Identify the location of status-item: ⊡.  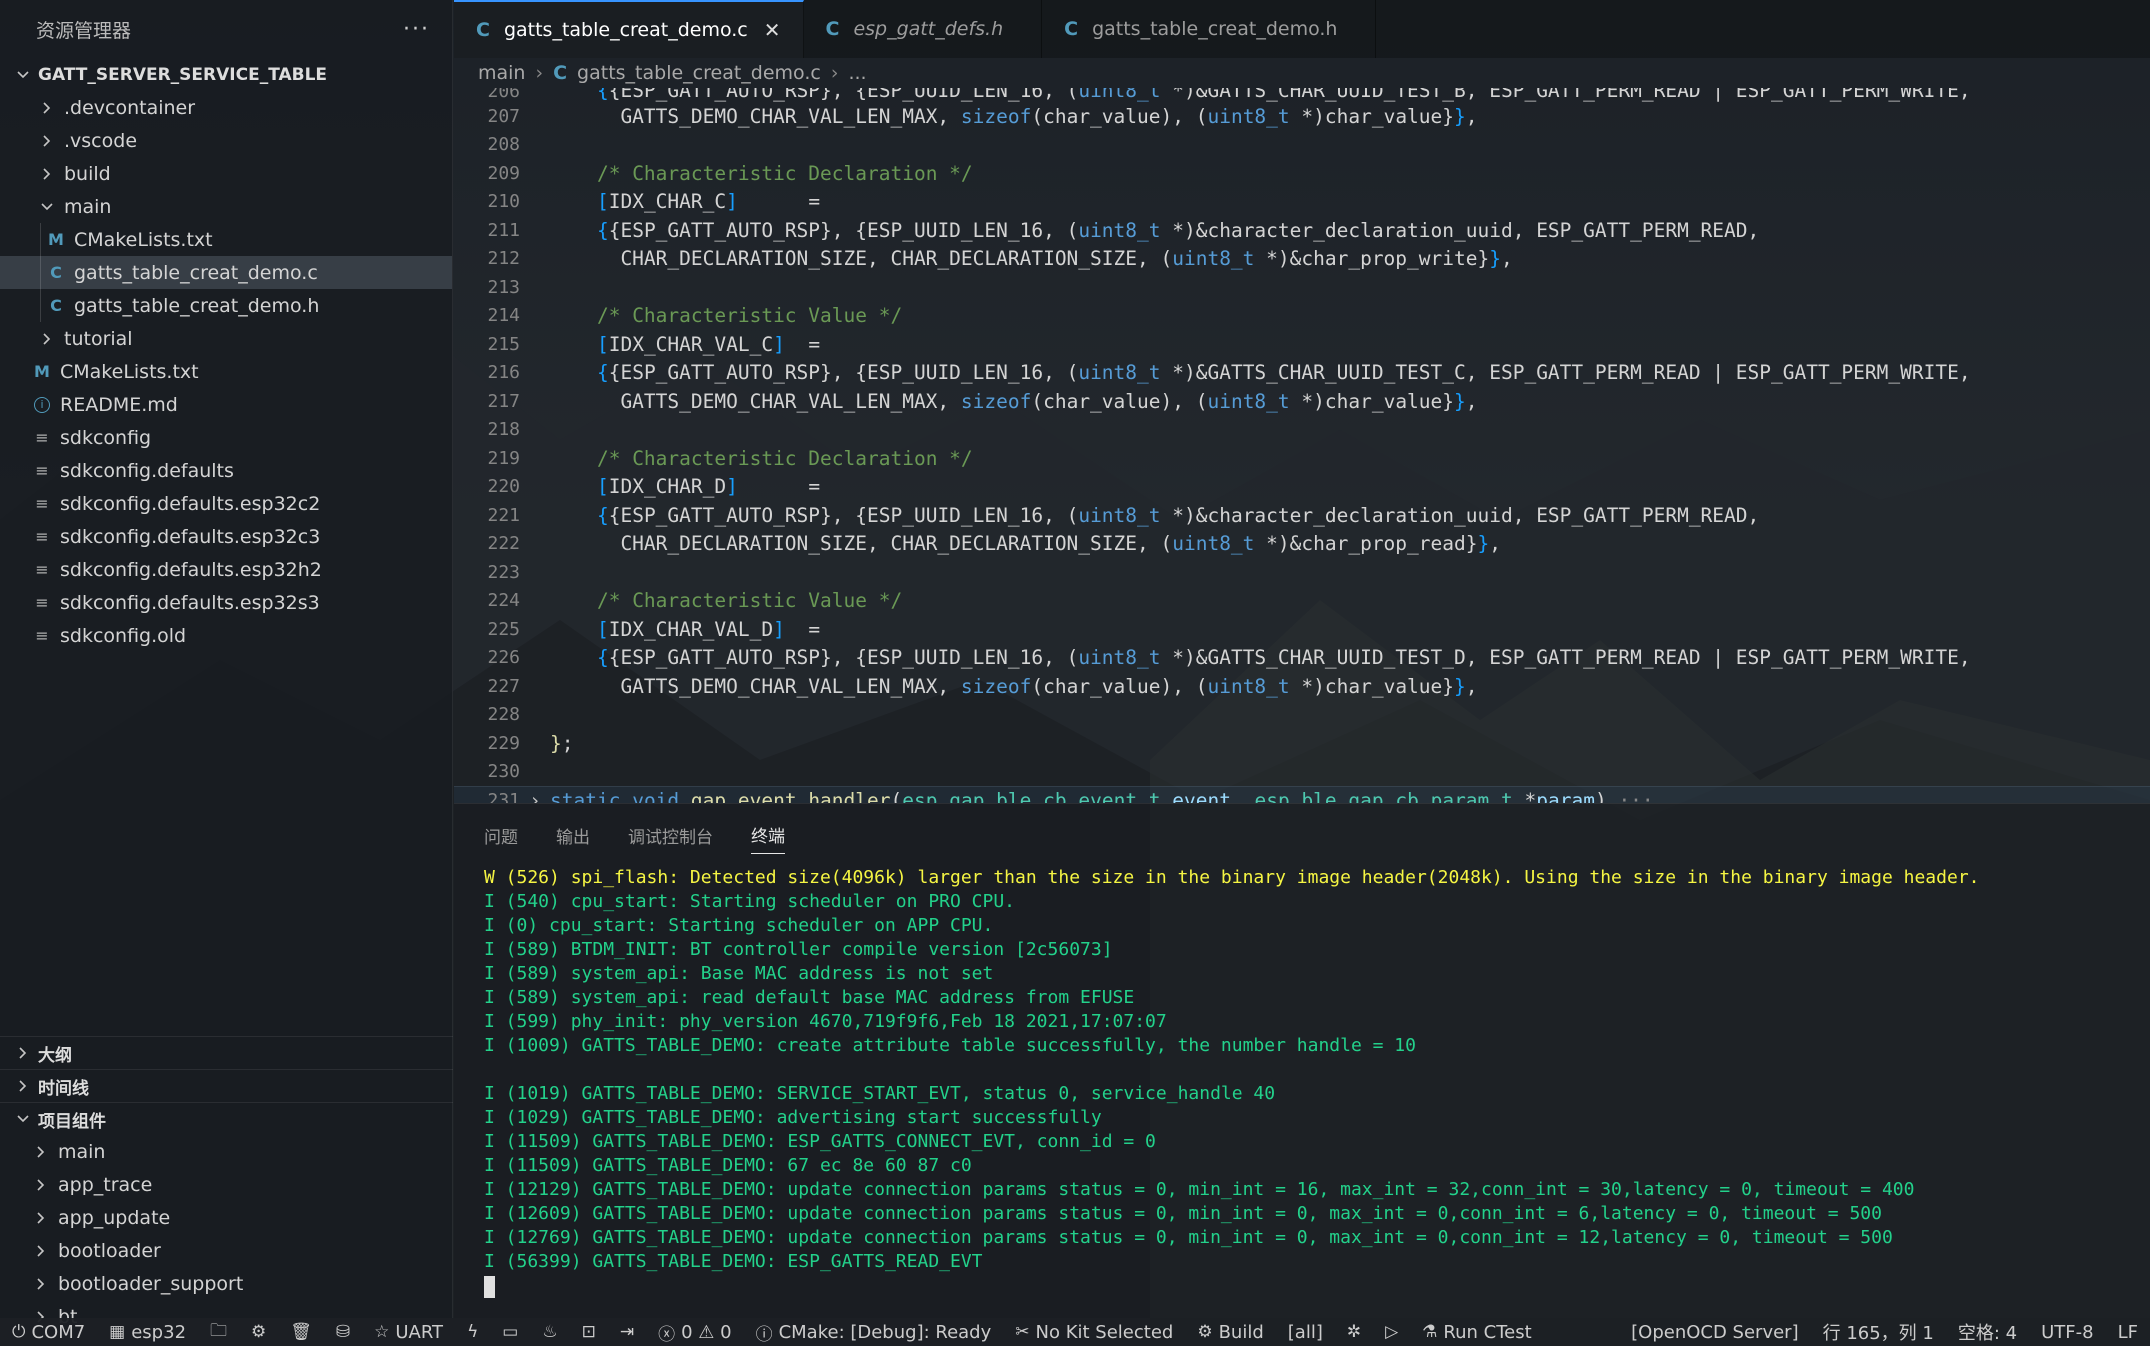
(589, 1332).